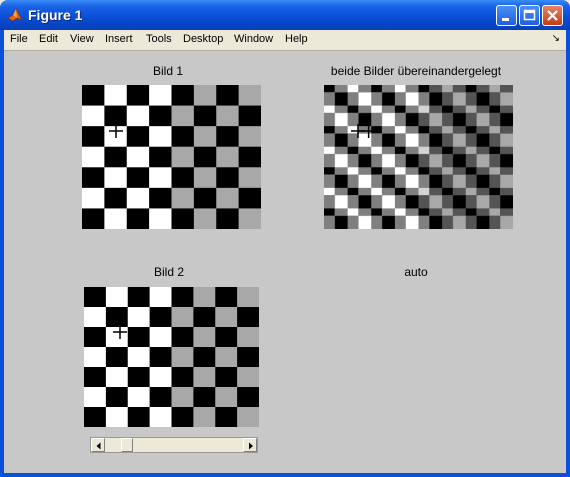 Image resolution: width=570 pixels, height=477 pixels. Describe the element at coordinates (416, 272) in the screenshot. I see `auto-label: auto` at that location.